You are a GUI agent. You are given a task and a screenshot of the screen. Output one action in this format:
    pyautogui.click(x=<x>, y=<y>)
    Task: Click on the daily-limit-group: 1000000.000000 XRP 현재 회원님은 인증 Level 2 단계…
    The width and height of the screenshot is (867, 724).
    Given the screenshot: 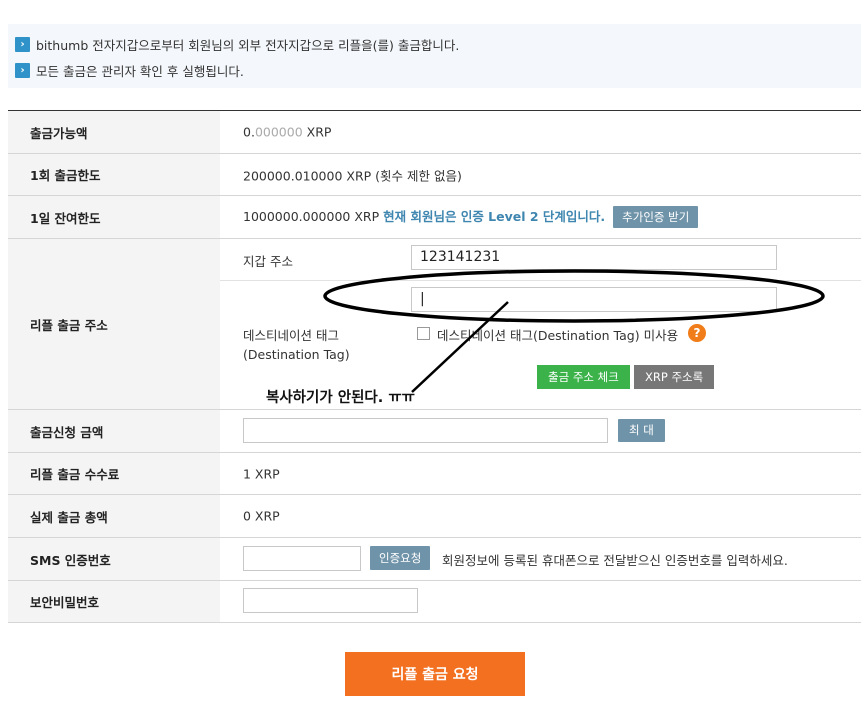 What is the action you would take?
    pyautogui.click(x=471, y=217)
    